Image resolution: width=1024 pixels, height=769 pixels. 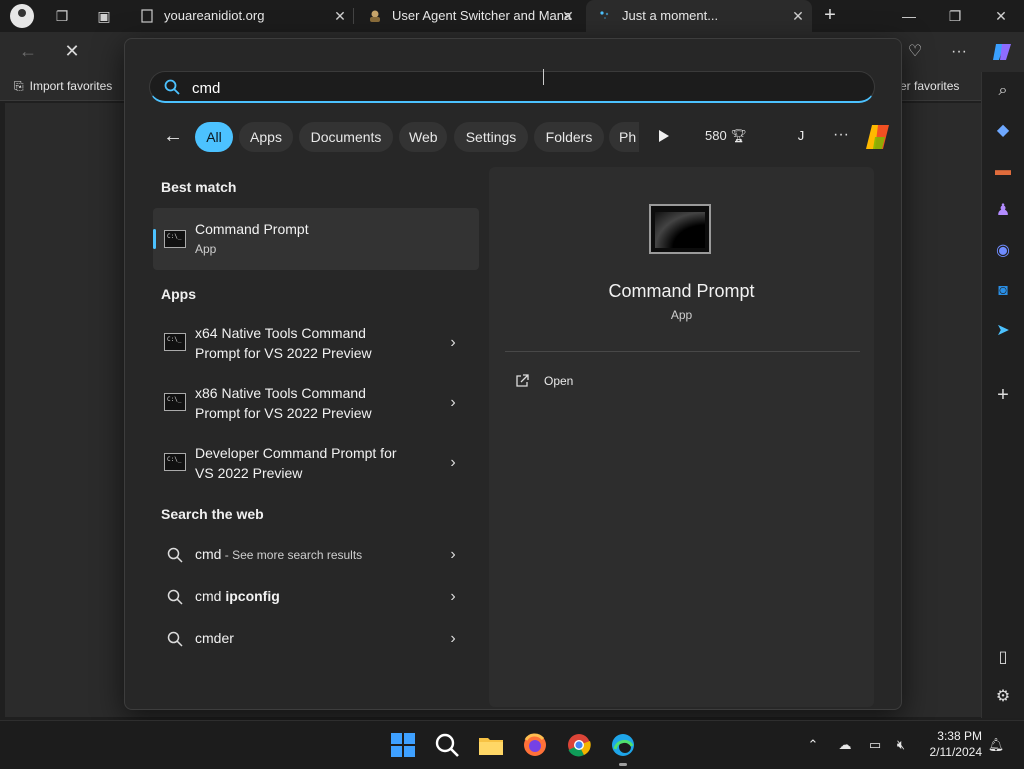 I want to click on copilot-logo-icon, so click(x=878, y=137).